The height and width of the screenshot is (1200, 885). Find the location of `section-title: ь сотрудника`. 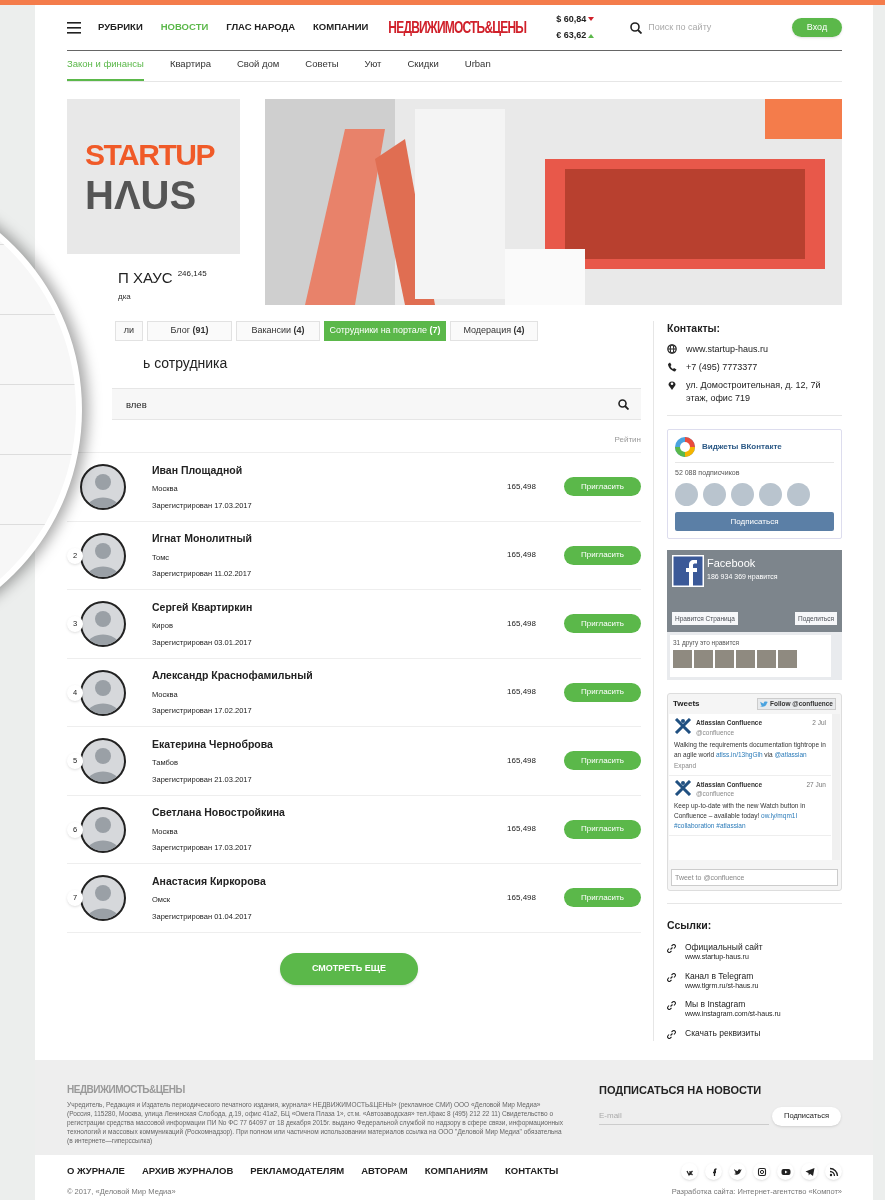

section-title: ь сотрудника is located at coordinates (185, 363).